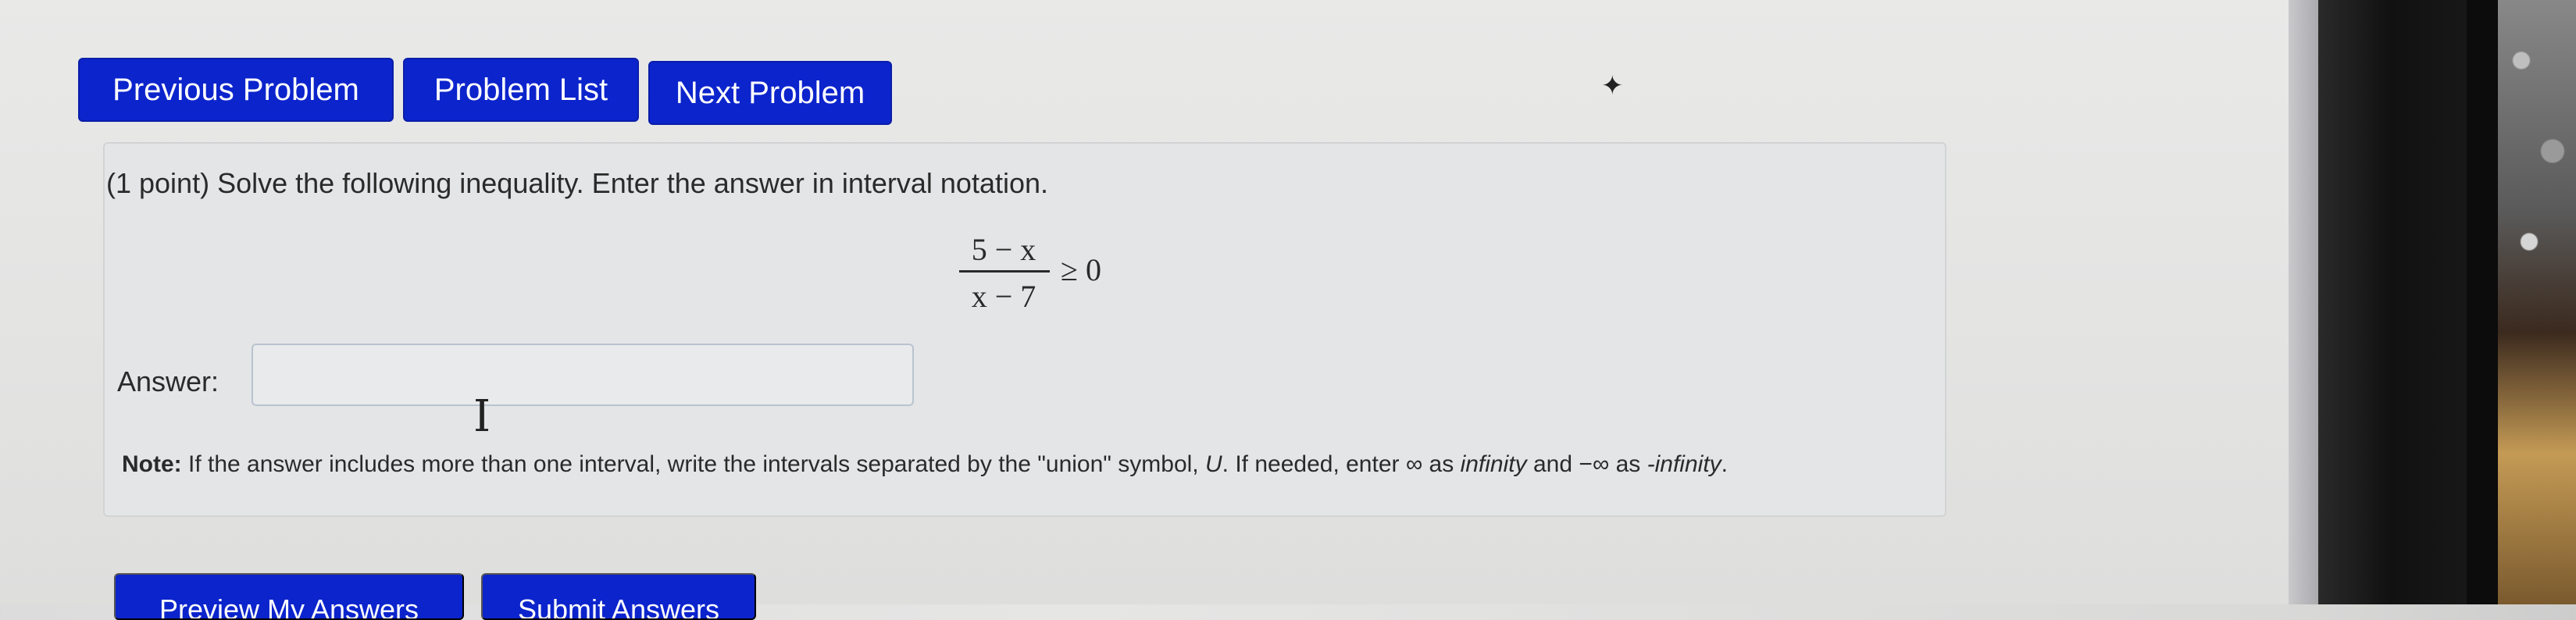  What do you see at coordinates (1081, 270) in the screenshot?
I see `inequality-relation: ≥ 0` at bounding box center [1081, 270].